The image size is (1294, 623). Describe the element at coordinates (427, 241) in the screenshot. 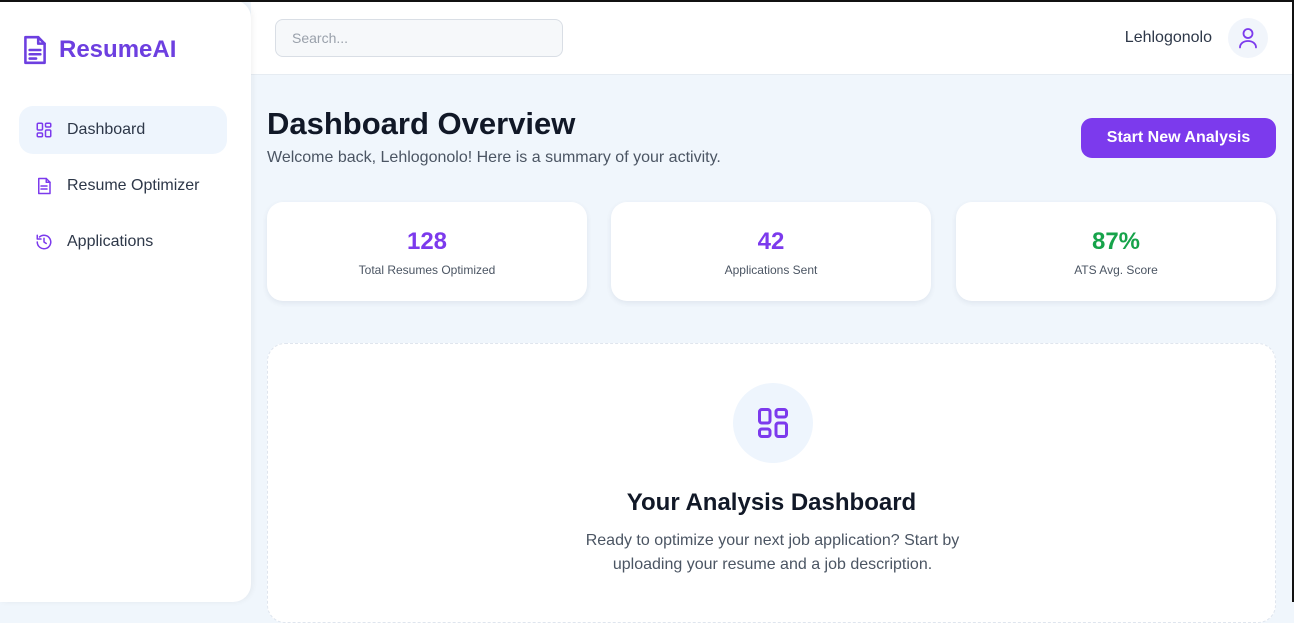

I see `stat-value: 128` at that location.